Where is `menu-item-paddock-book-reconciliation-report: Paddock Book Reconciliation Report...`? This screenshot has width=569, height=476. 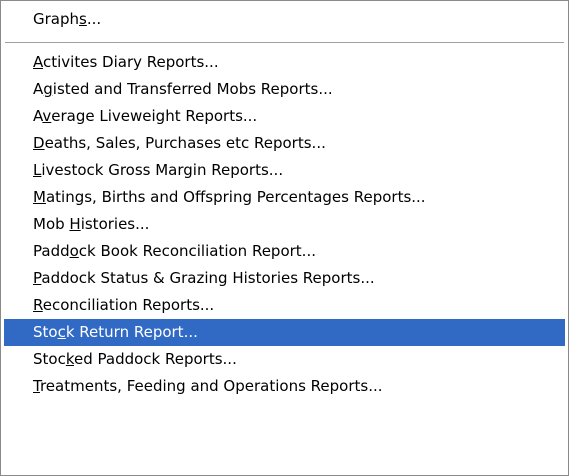 menu-item-paddock-book-reconciliation-report: Paddock Book Reconciliation Report... is located at coordinates (284, 251).